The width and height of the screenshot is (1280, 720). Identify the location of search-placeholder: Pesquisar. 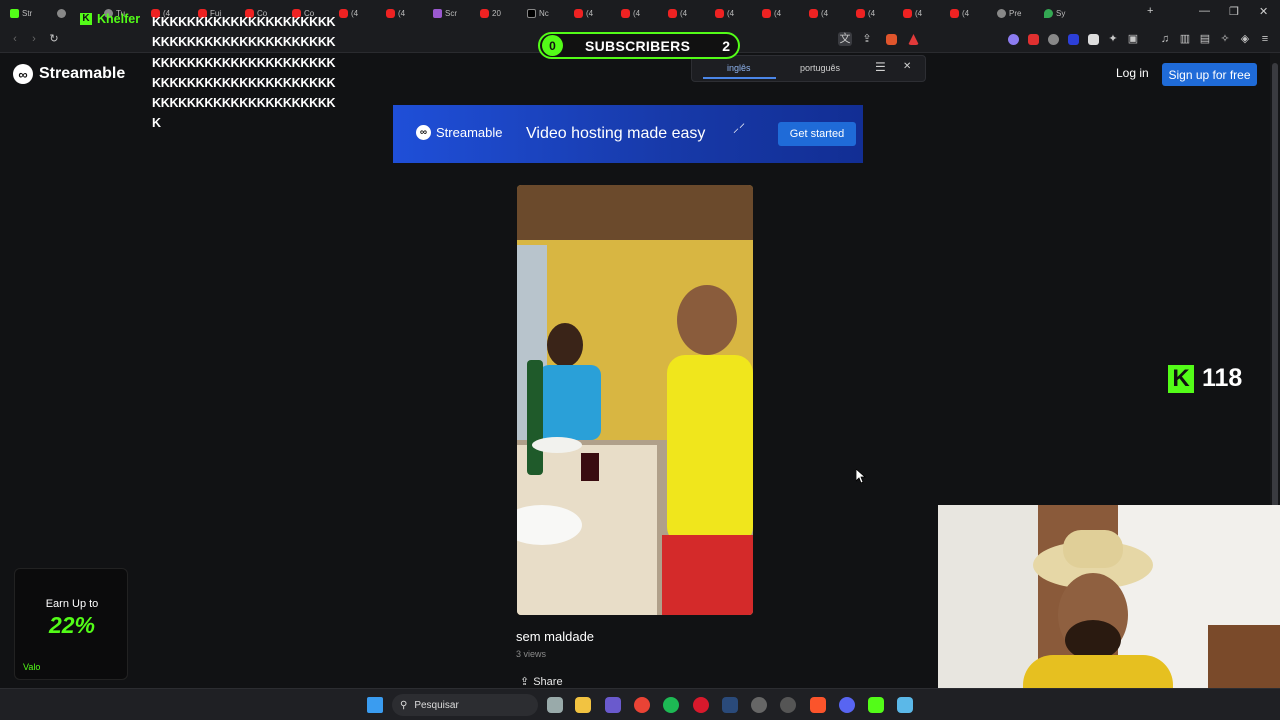
(436, 705).